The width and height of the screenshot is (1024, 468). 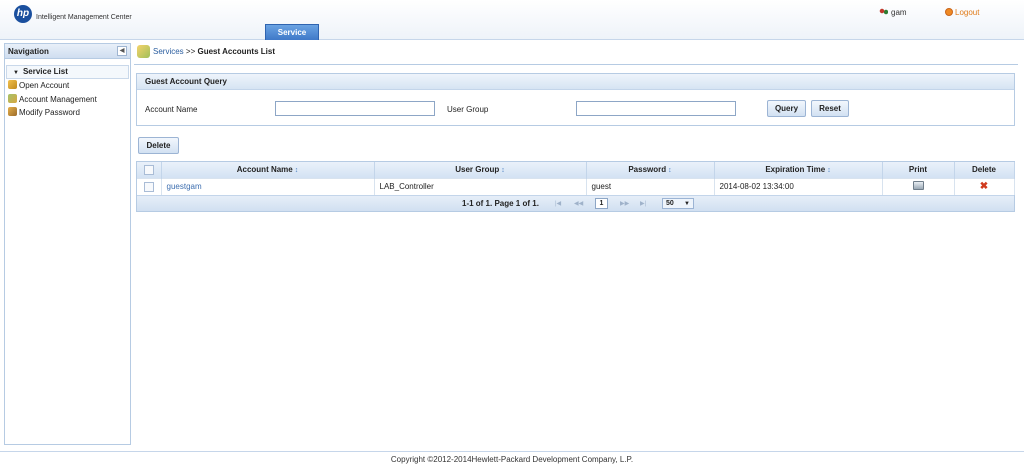 I want to click on user-group-label: User Group, so click(x=468, y=109).